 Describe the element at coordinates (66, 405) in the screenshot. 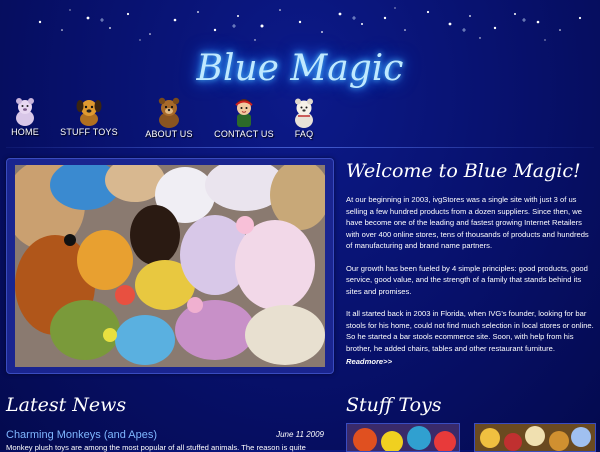

I see `latest-news-title: Latest News` at that location.